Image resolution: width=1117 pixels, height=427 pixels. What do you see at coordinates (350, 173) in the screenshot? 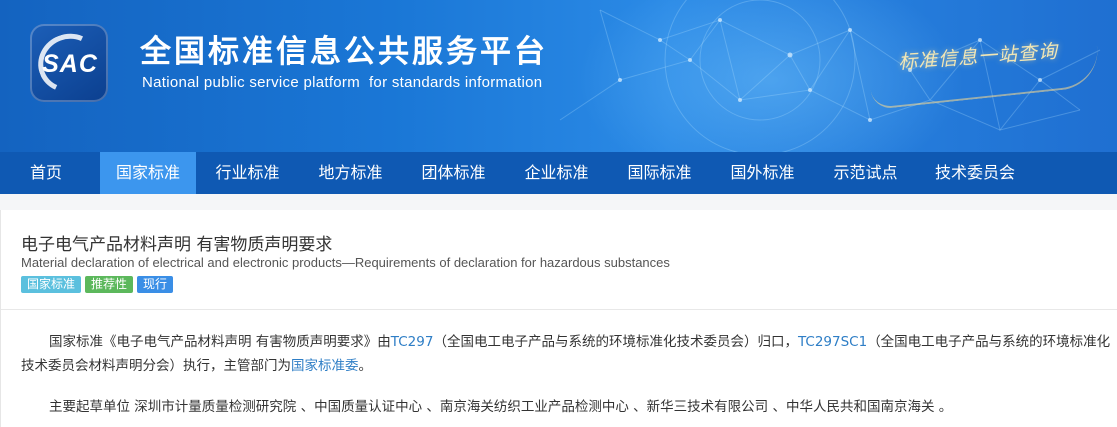
I see `nav-local-standards: 地方标准` at bounding box center [350, 173].